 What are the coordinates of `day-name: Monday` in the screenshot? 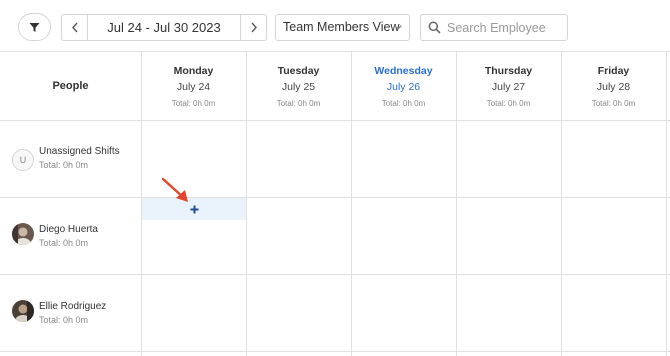 It's located at (193, 71).